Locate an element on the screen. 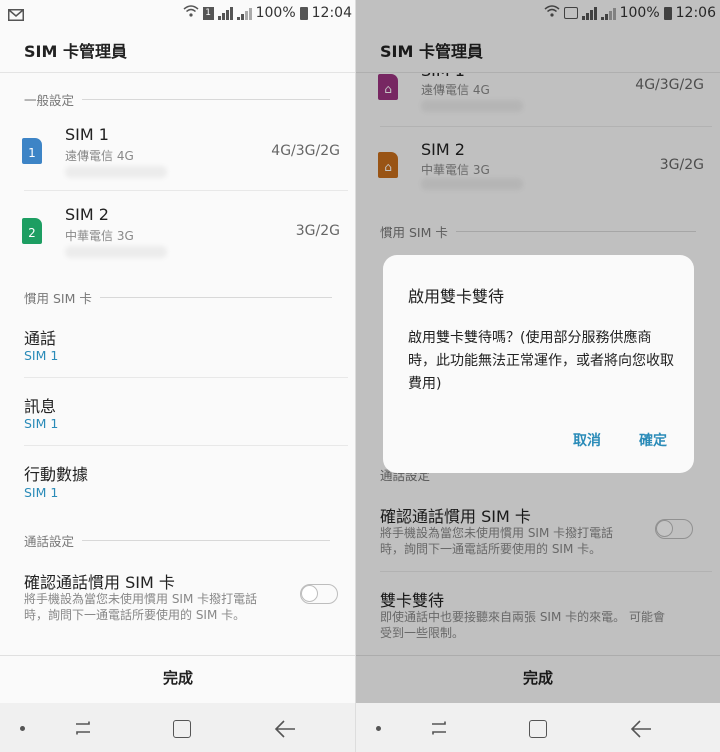 This screenshot has height=752, width=720. signal-2-icon is located at coordinates (244, 13).